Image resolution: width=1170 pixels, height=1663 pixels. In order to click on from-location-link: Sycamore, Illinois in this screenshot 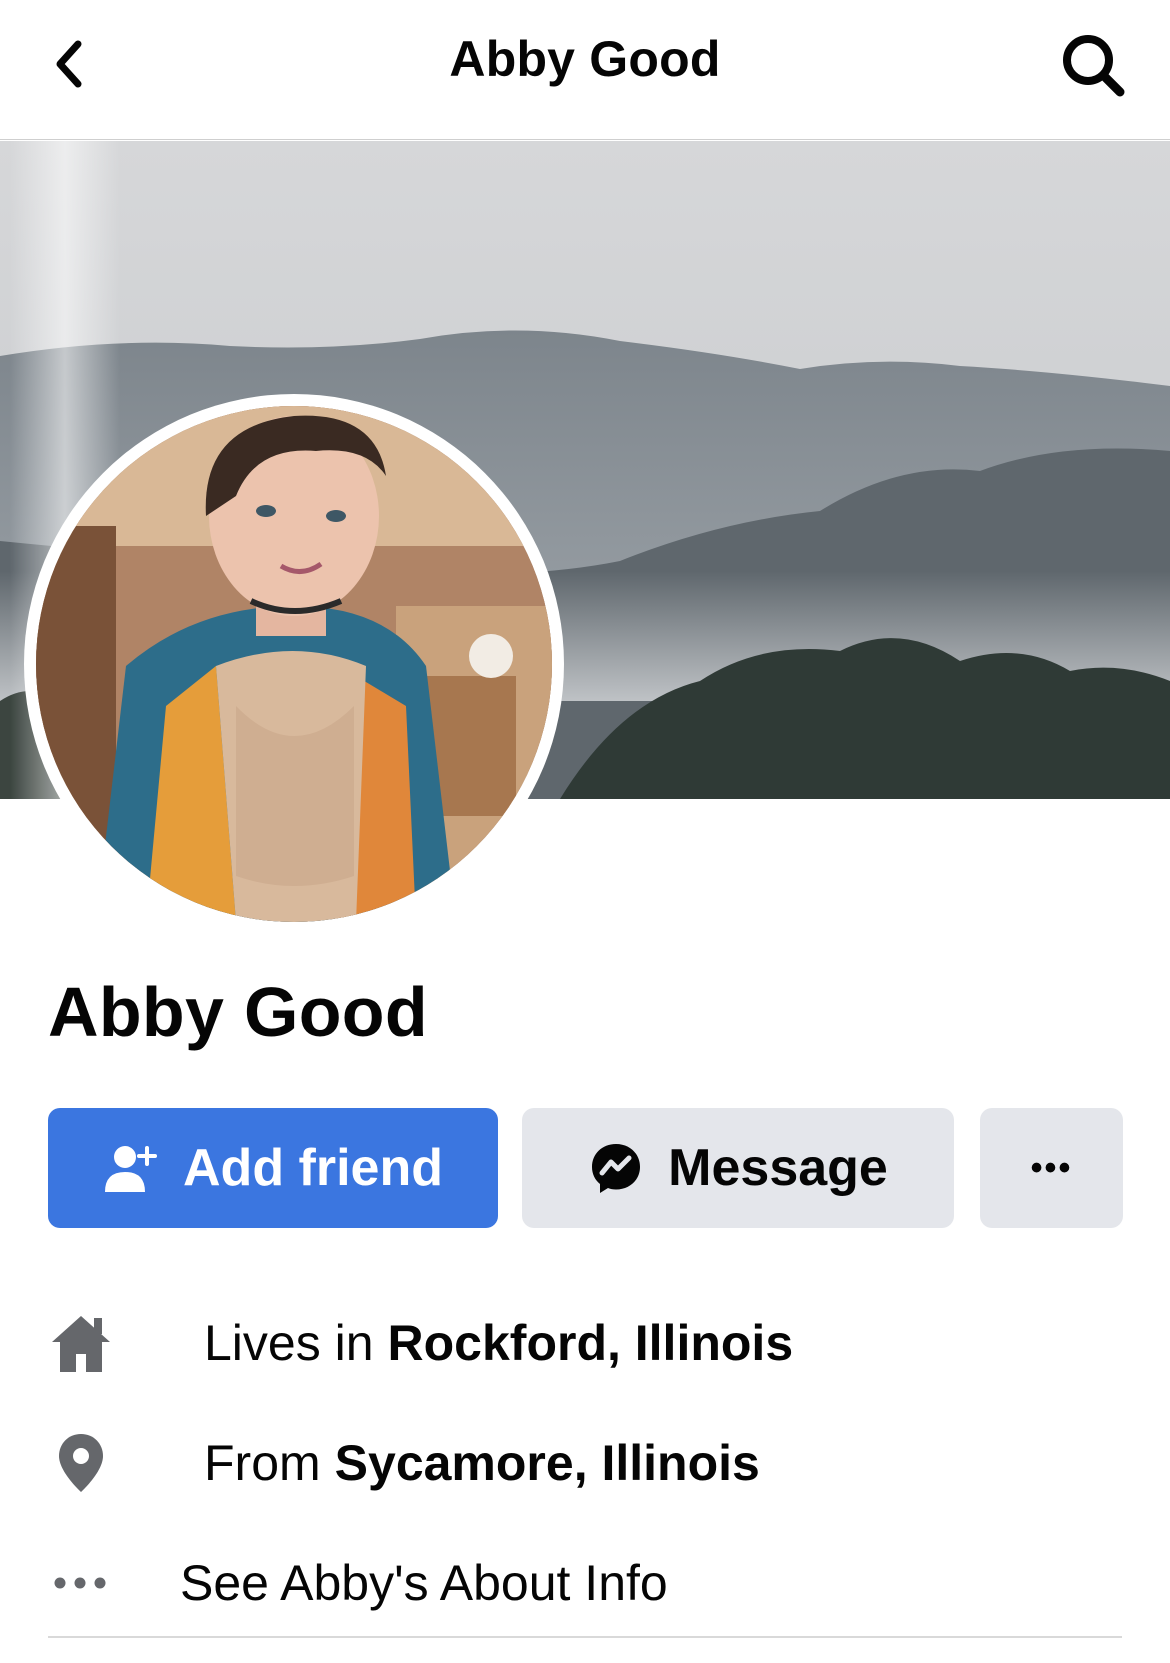, I will do `click(547, 1463)`.